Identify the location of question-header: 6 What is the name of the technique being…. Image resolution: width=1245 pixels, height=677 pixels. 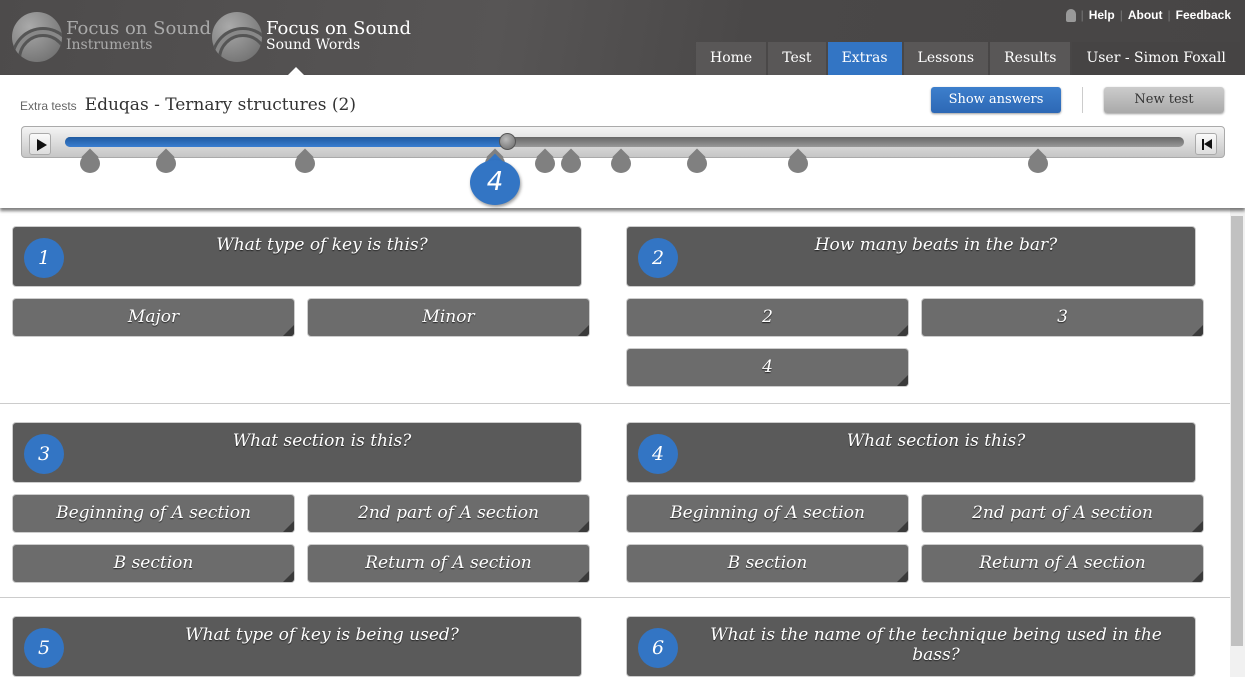
(911, 646).